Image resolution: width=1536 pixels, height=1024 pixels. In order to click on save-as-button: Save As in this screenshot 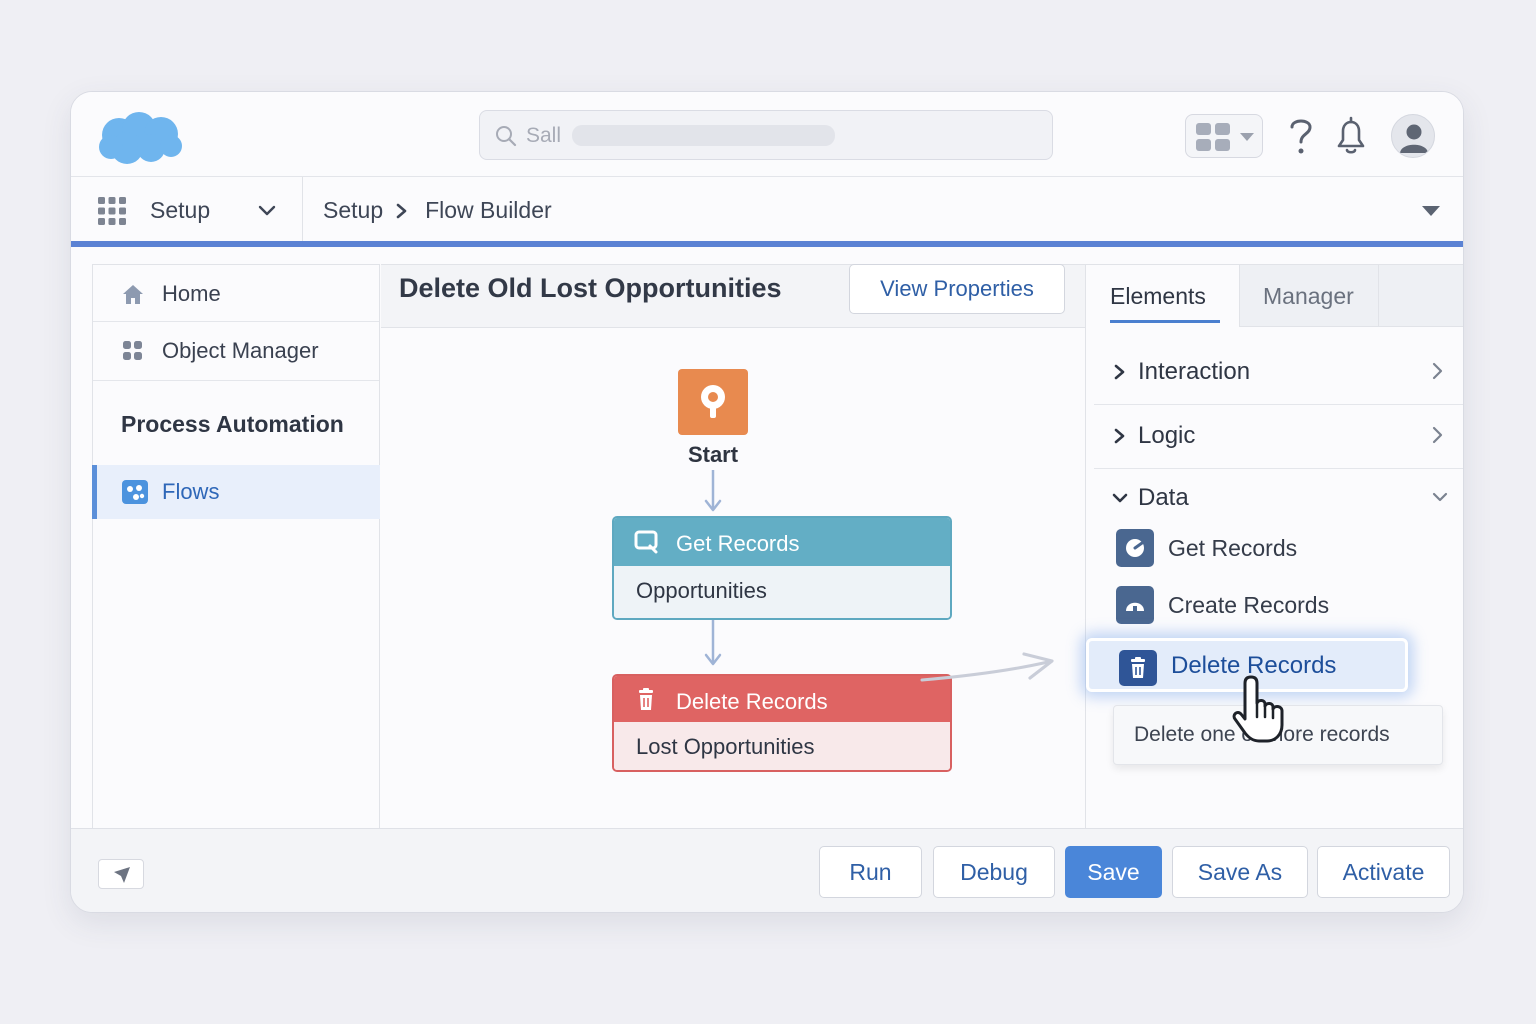, I will do `click(1240, 872)`.